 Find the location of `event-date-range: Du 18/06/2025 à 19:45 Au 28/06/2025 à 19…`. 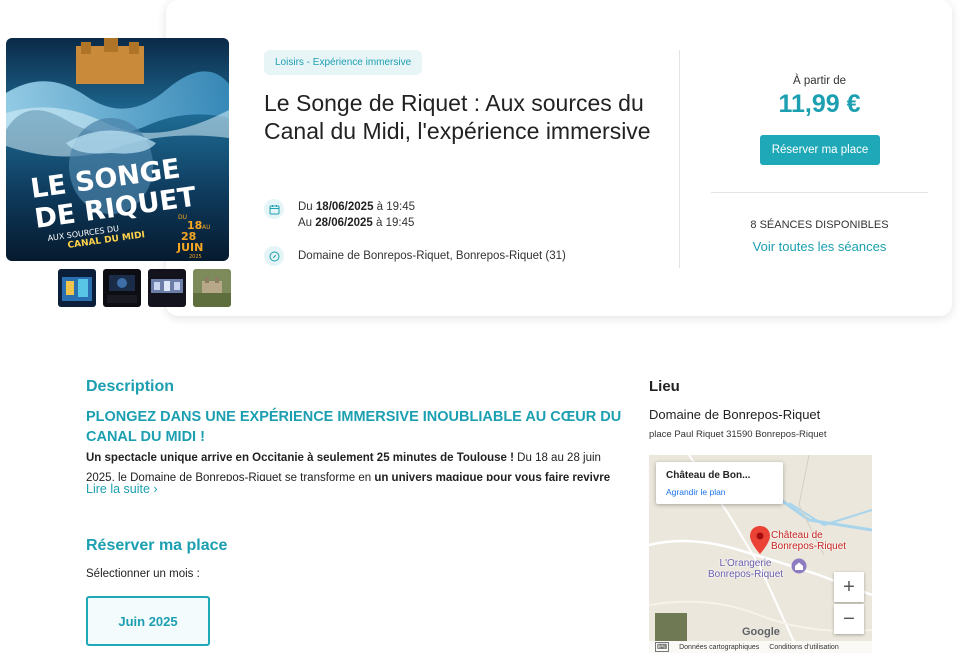

event-date-range: Du 18/06/2025 à 19:45 Au 28/06/2025 à 19… is located at coordinates (356, 215).